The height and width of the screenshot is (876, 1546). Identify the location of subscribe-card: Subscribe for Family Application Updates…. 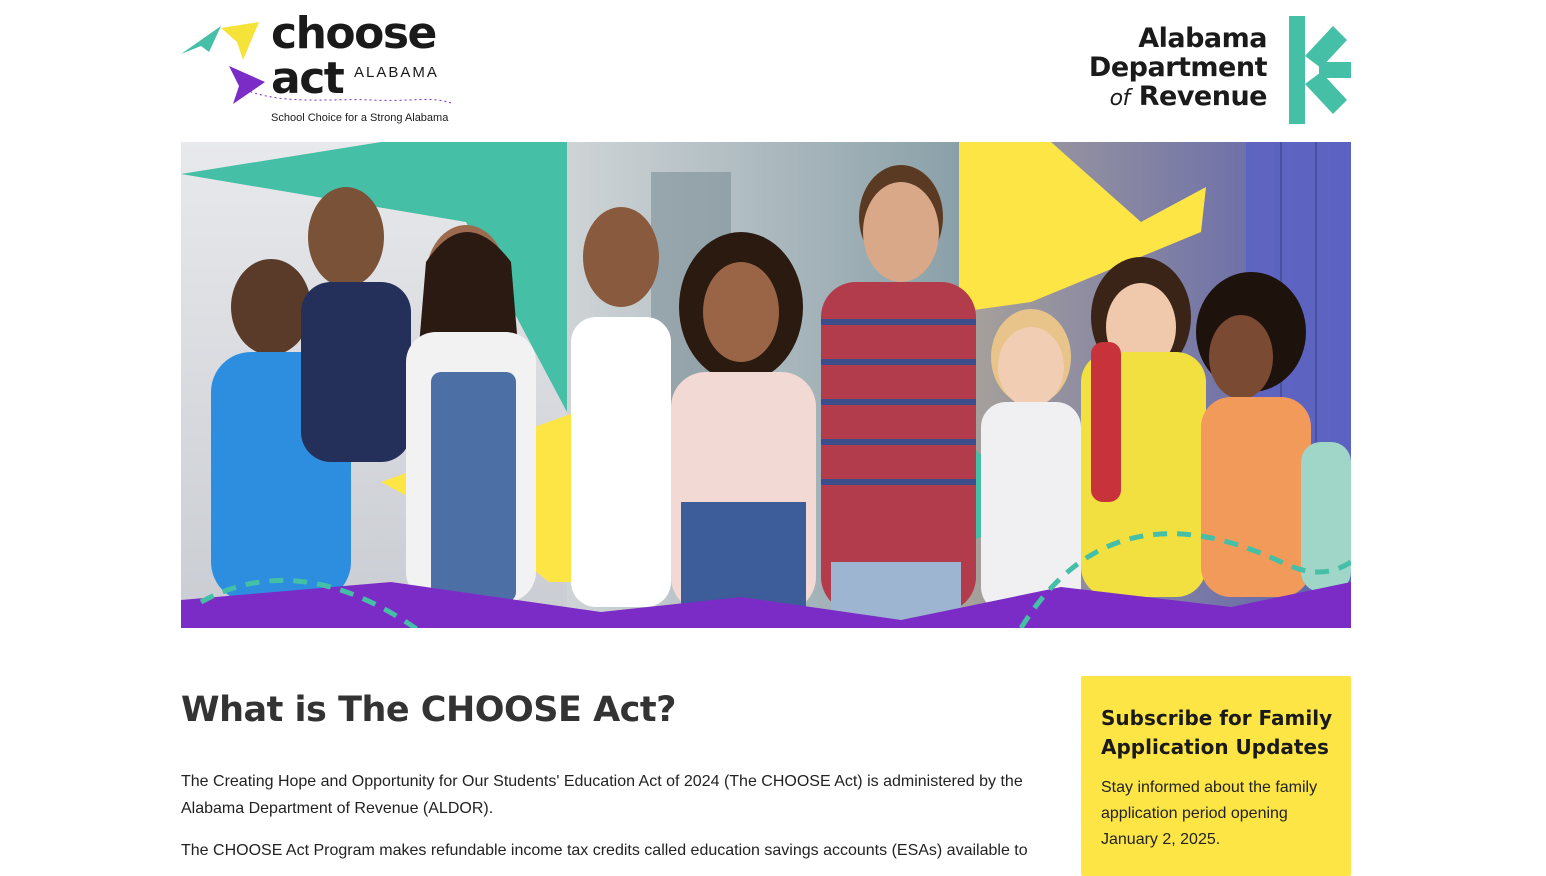
(1216, 776).